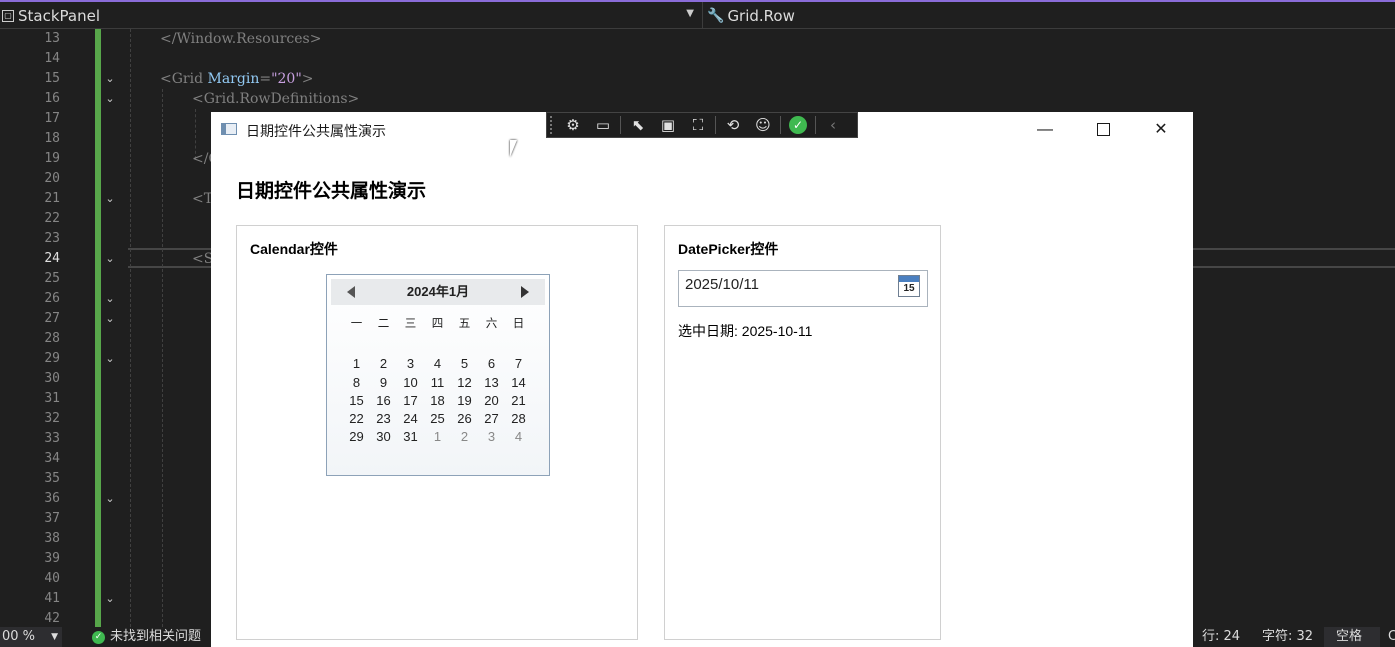 The height and width of the screenshot is (647, 1395). What do you see at coordinates (573, 125) in the screenshot?
I see `live-visual-tree-icon: ⚙` at bounding box center [573, 125].